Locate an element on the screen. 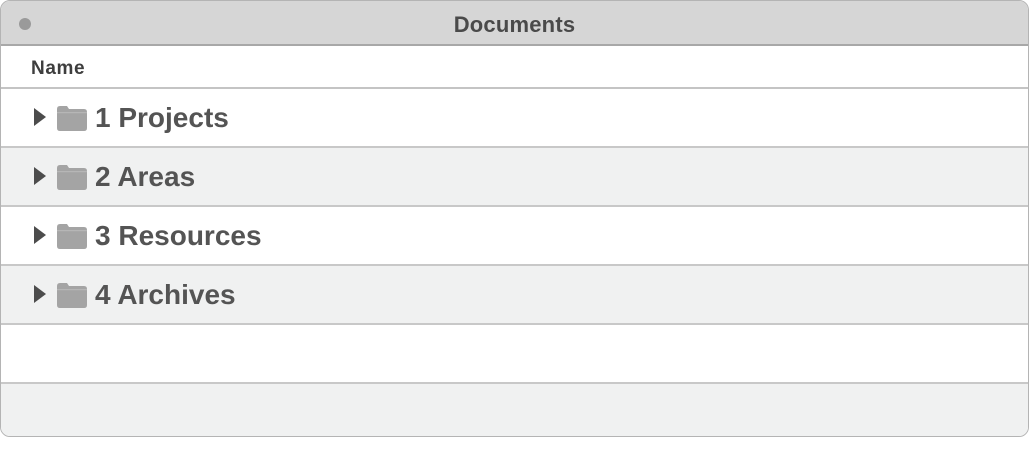 This screenshot has width=1031, height=450. column-header-row: Name is located at coordinates (514, 67).